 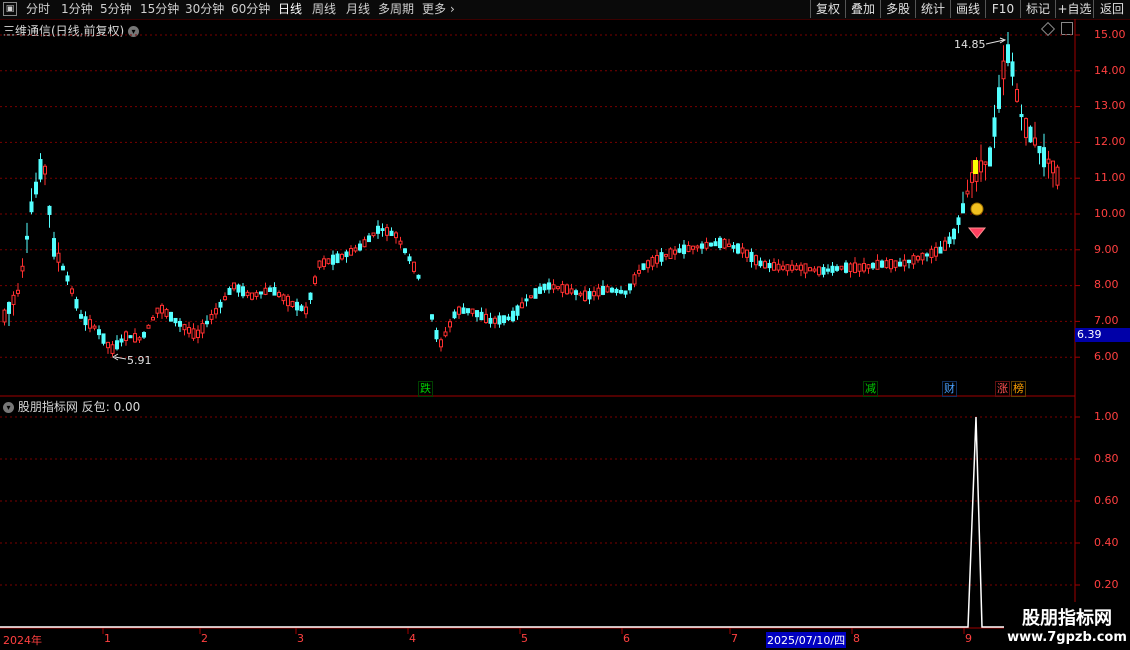 What do you see at coordinates (1106, 584) in the screenshot?
I see `ind-tick-02: 0.20` at bounding box center [1106, 584].